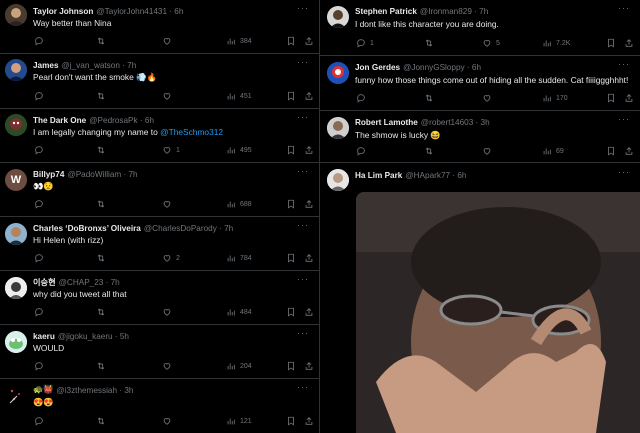  I want to click on author-name: Billyp74, so click(48, 174).